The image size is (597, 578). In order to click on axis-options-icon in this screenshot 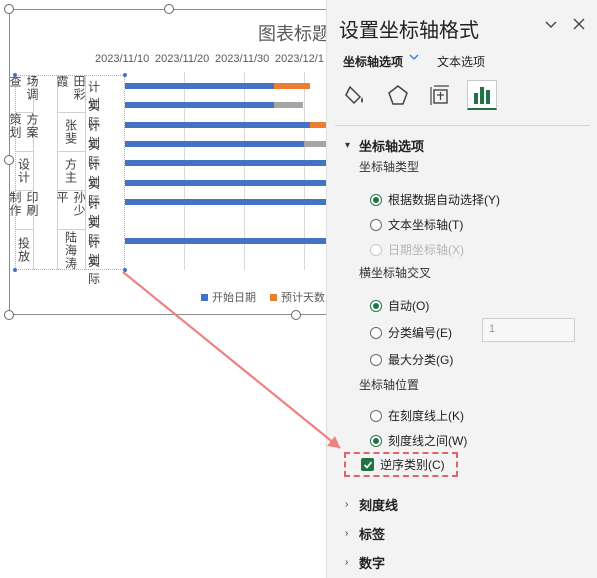, I will do `click(482, 95)`.